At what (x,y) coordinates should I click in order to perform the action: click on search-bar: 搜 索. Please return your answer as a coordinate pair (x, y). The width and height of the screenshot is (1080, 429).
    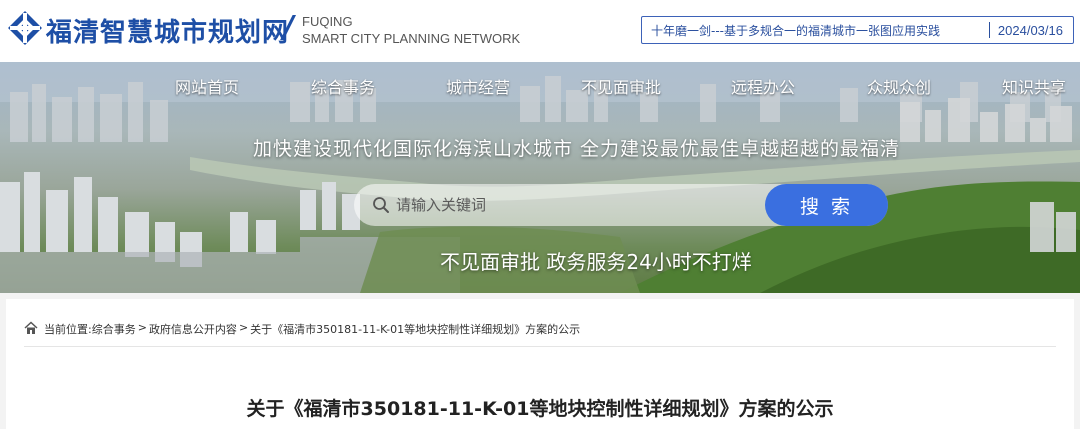
    Looking at the image, I should click on (621, 205).